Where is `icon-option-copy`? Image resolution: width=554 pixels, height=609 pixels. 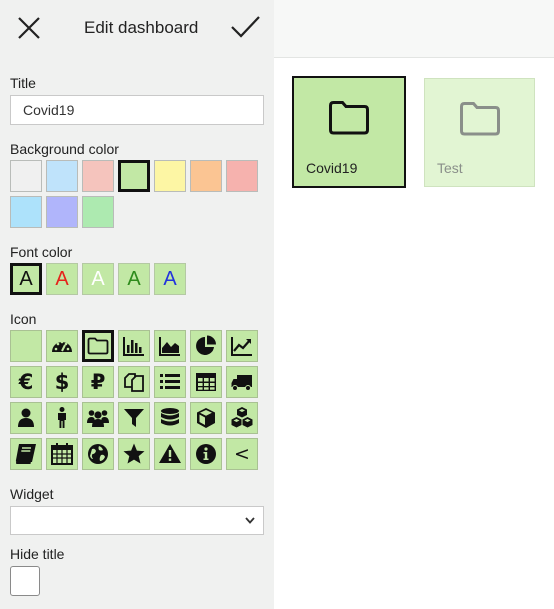 icon-option-copy is located at coordinates (134, 382).